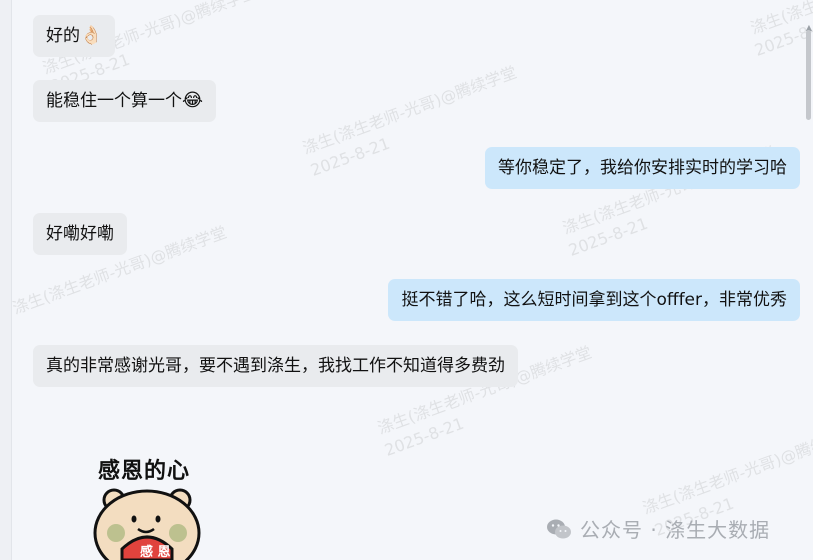 This screenshot has width=813, height=560. I want to click on sticker-message: 感恩的心 感 恩, so click(150, 502).